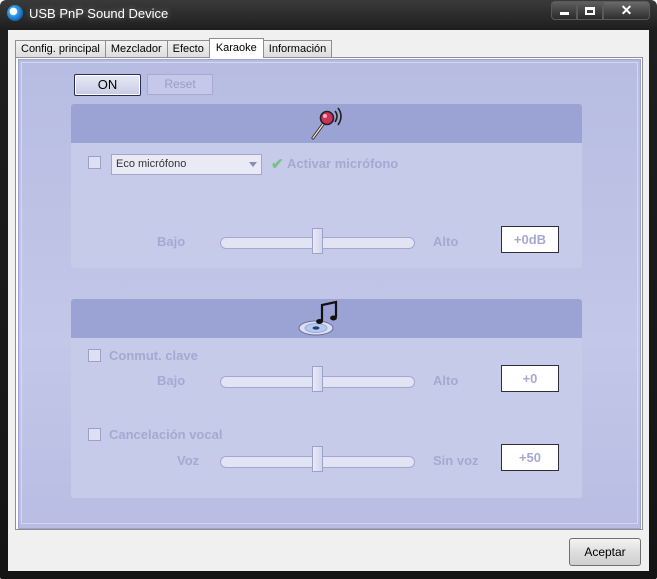  I want to click on tab-karaoke: Karaoke, so click(236, 48).